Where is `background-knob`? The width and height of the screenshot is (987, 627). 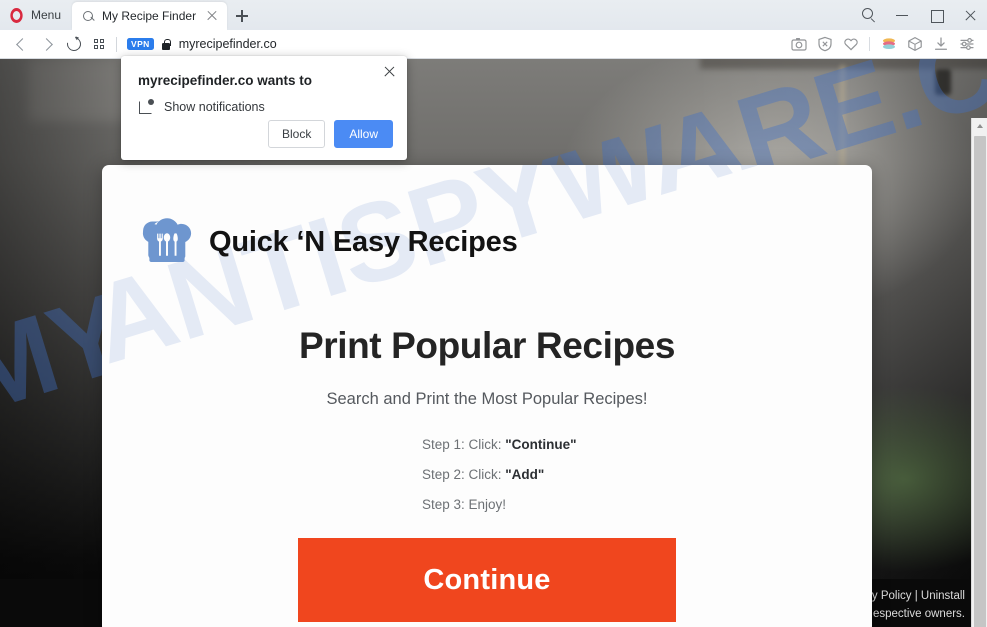
background-knob is located at coordinates (943, 82).